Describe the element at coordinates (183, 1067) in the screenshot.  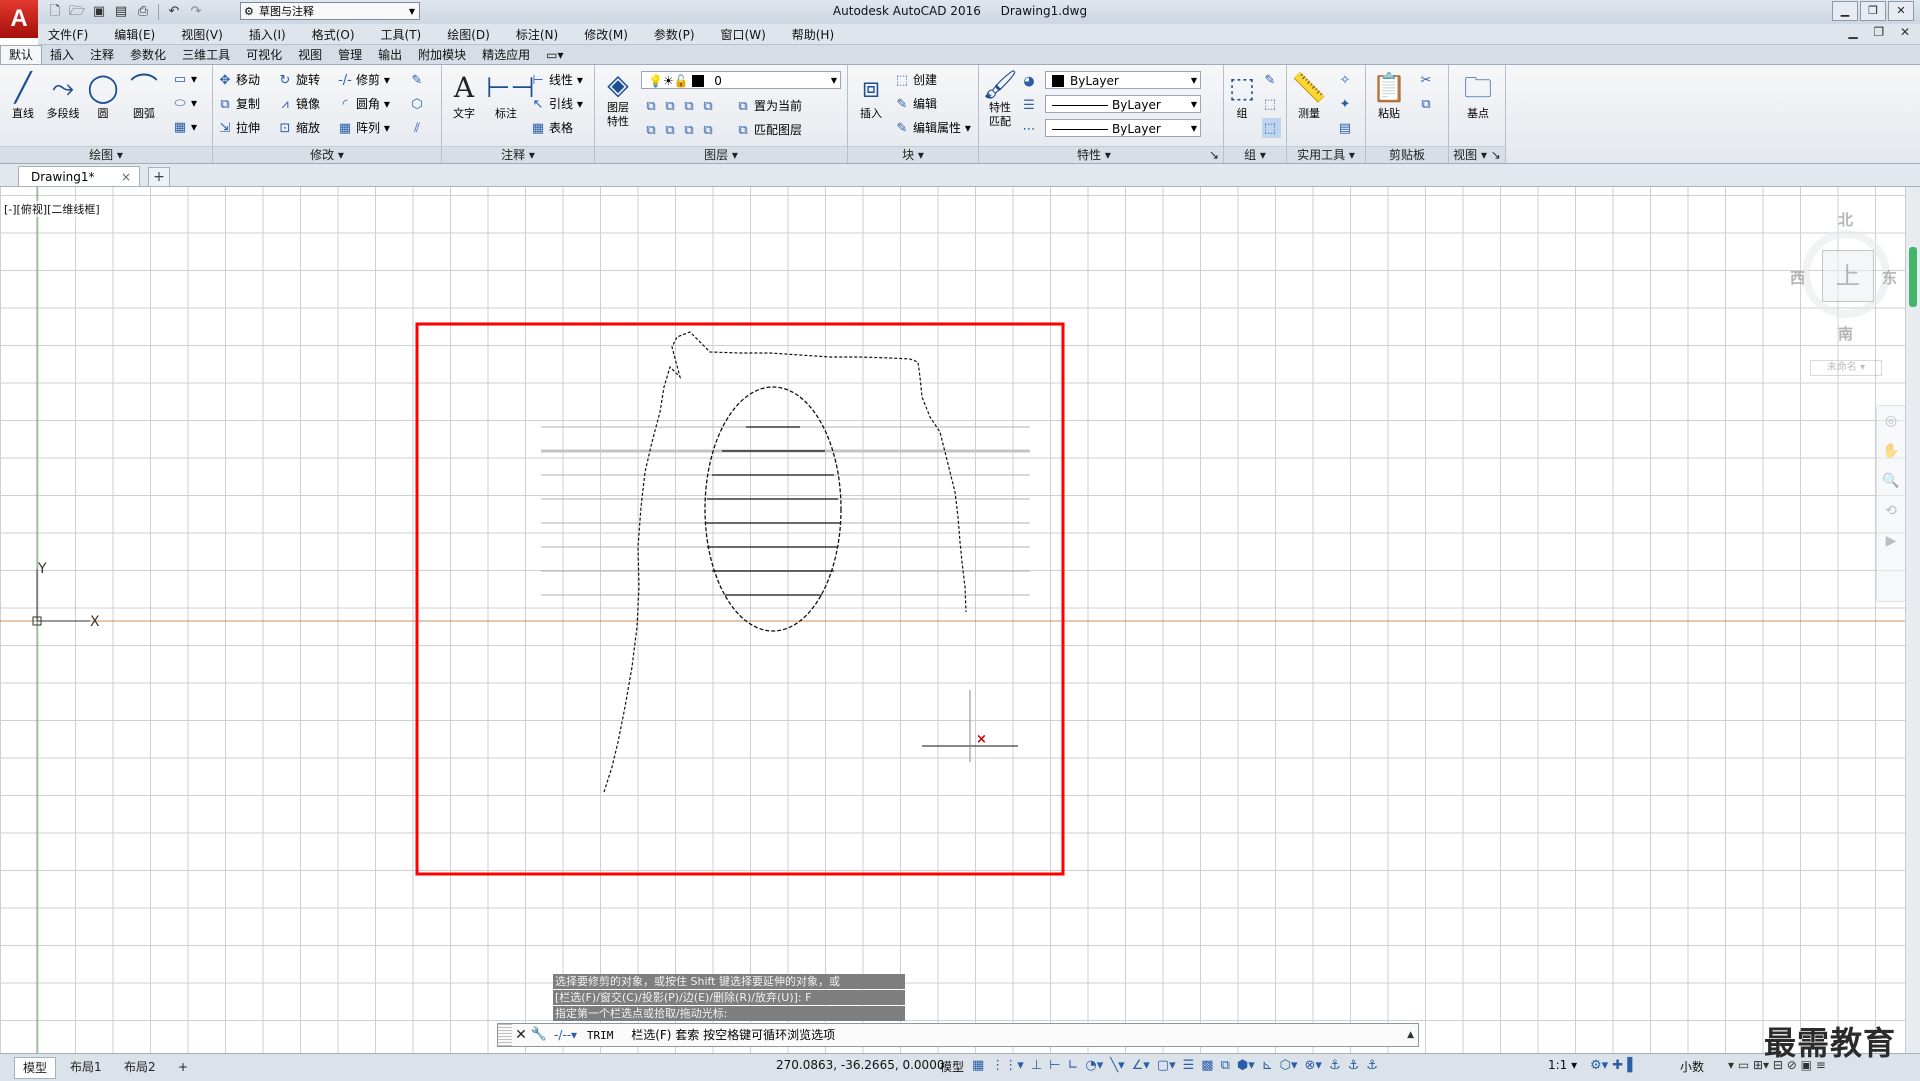
I see `add-layout-icon: +` at that location.